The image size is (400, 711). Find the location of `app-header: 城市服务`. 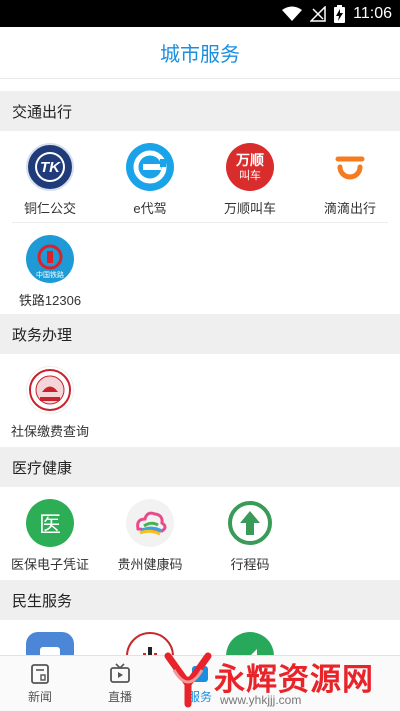

app-header: 城市服务 is located at coordinates (200, 53).